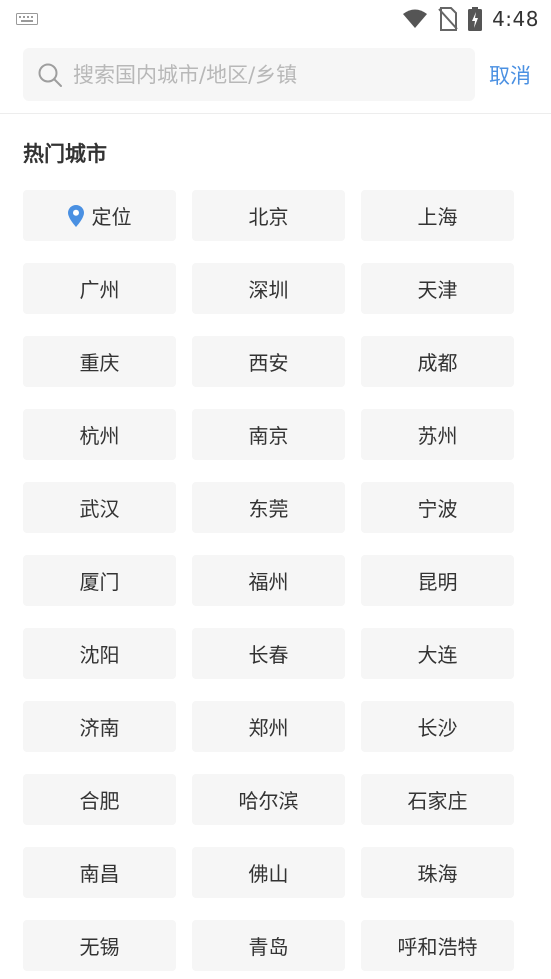 The image size is (551, 979). What do you see at coordinates (437, 288) in the screenshot?
I see `city-chip: 天津` at bounding box center [437, 288].